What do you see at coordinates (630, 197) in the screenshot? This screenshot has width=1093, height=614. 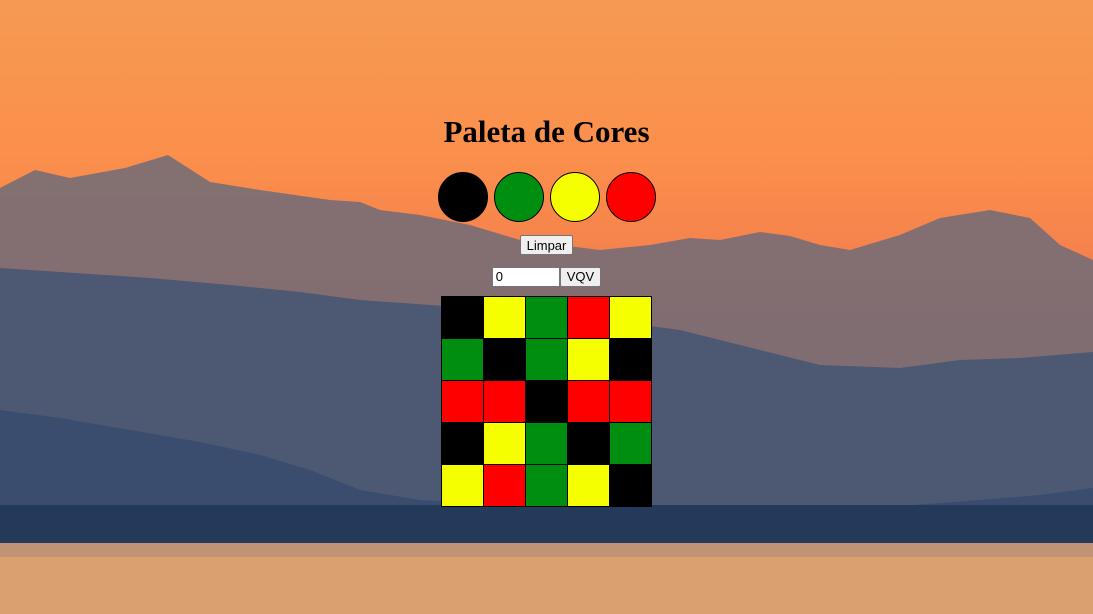 I see `palette-color-red` at bounding box center [630, 197].